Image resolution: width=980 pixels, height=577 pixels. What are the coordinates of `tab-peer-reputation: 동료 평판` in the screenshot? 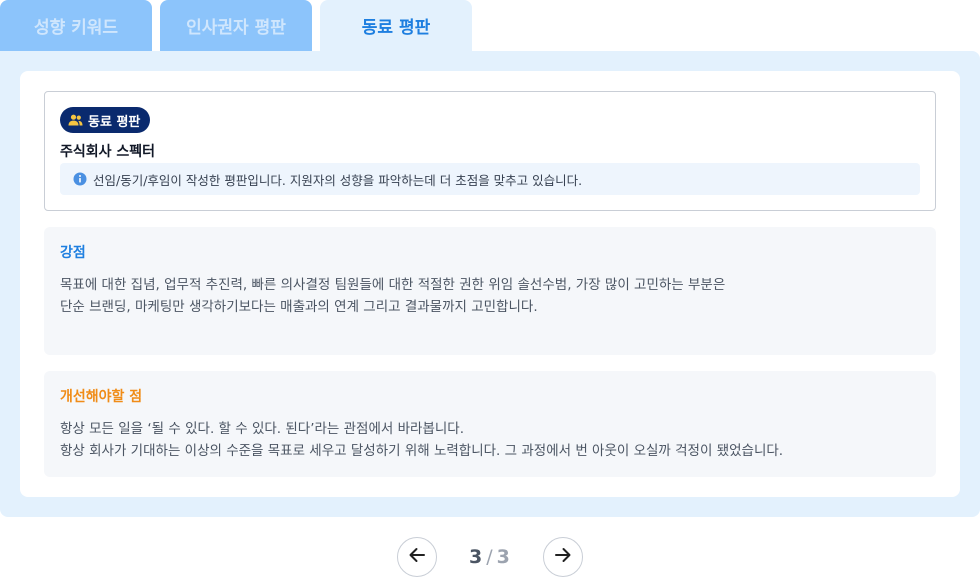 It's located at (396, 25).